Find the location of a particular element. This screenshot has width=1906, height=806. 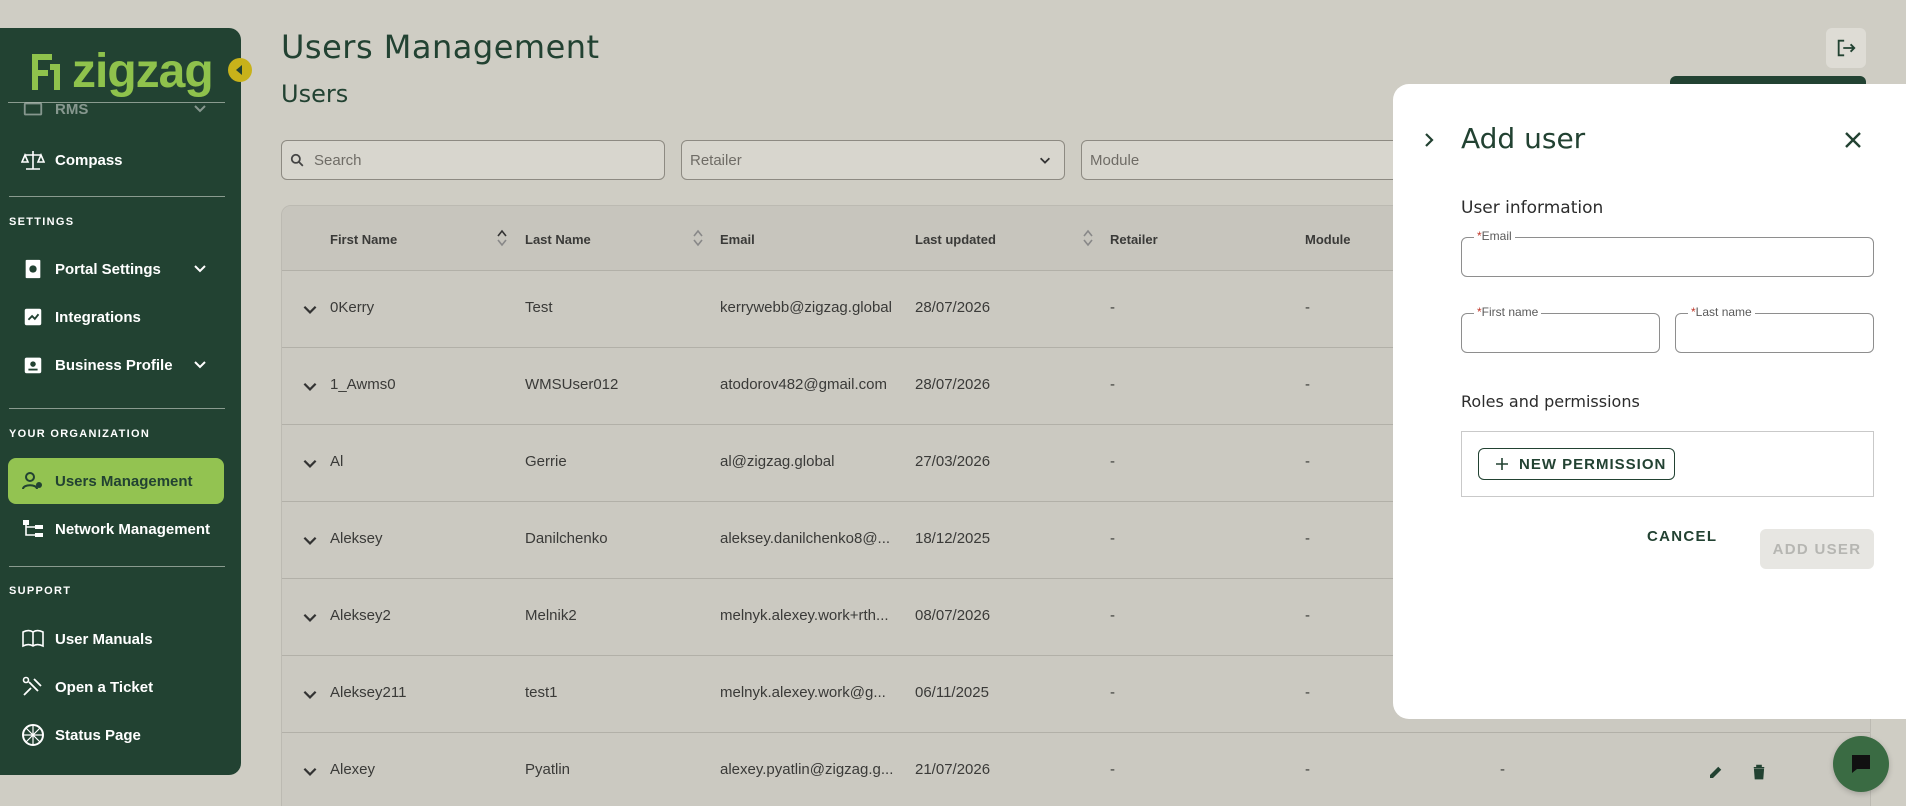

sidebar-item-network-management: Network Management is located at coordinates (116, 529).